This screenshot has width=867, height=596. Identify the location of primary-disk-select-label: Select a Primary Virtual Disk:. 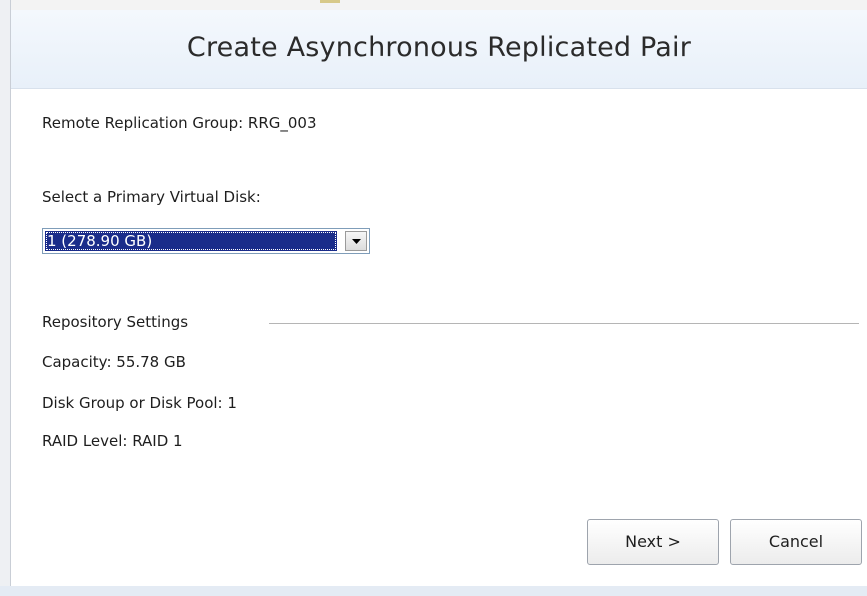
(151, 197).